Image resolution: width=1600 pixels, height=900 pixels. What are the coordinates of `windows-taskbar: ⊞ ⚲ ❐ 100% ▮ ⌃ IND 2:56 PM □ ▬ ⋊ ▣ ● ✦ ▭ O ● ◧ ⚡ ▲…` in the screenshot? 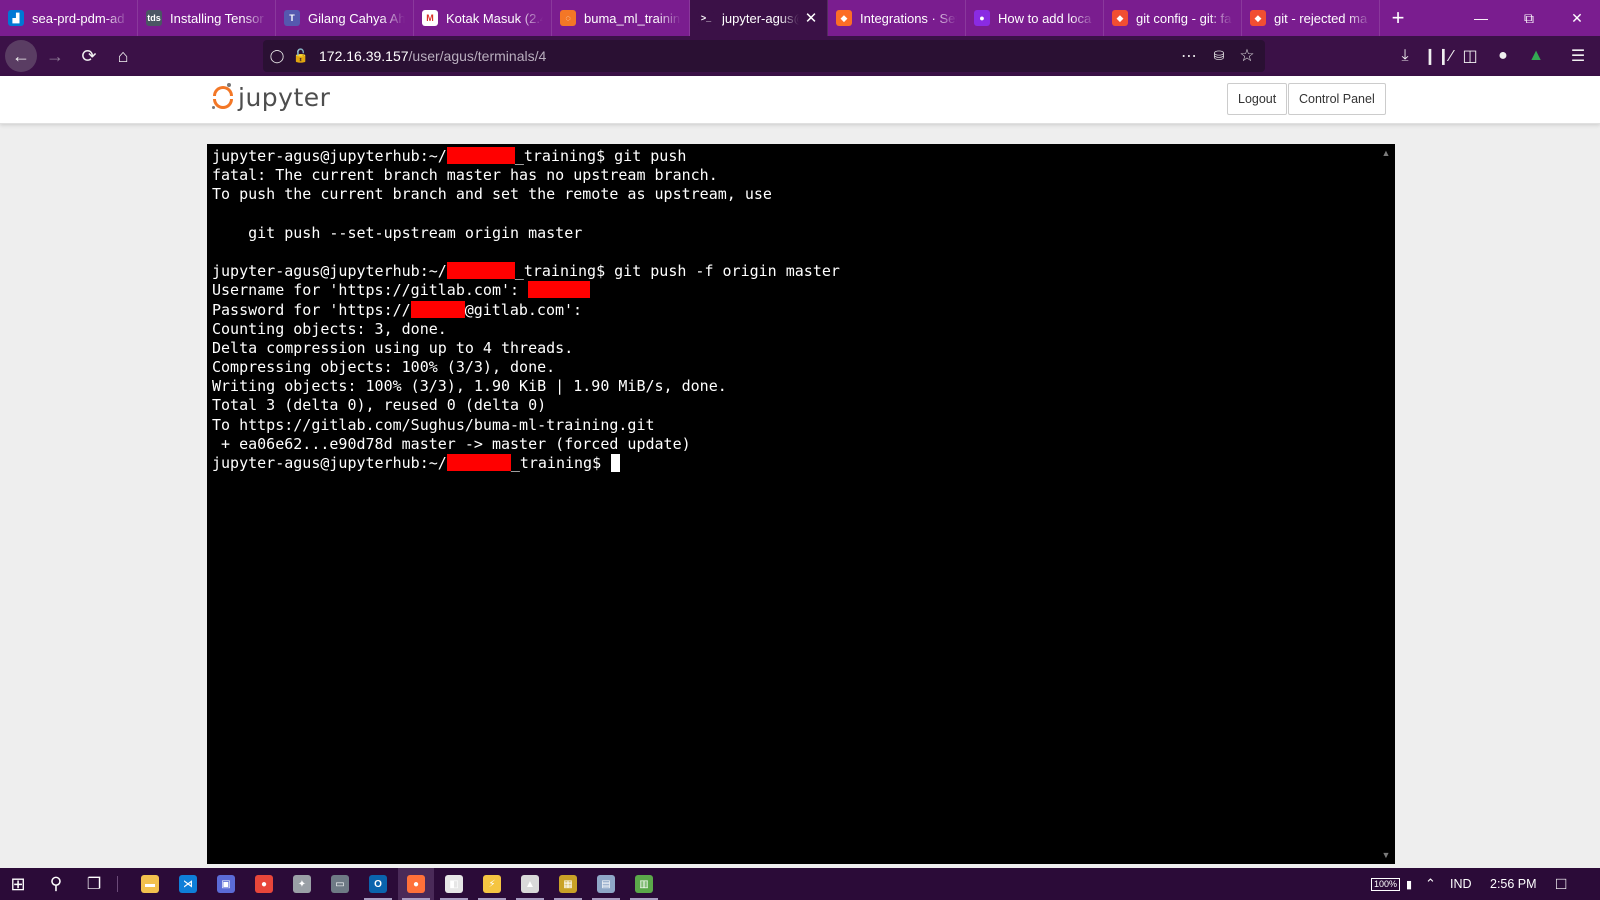 It's located at (800, 884).